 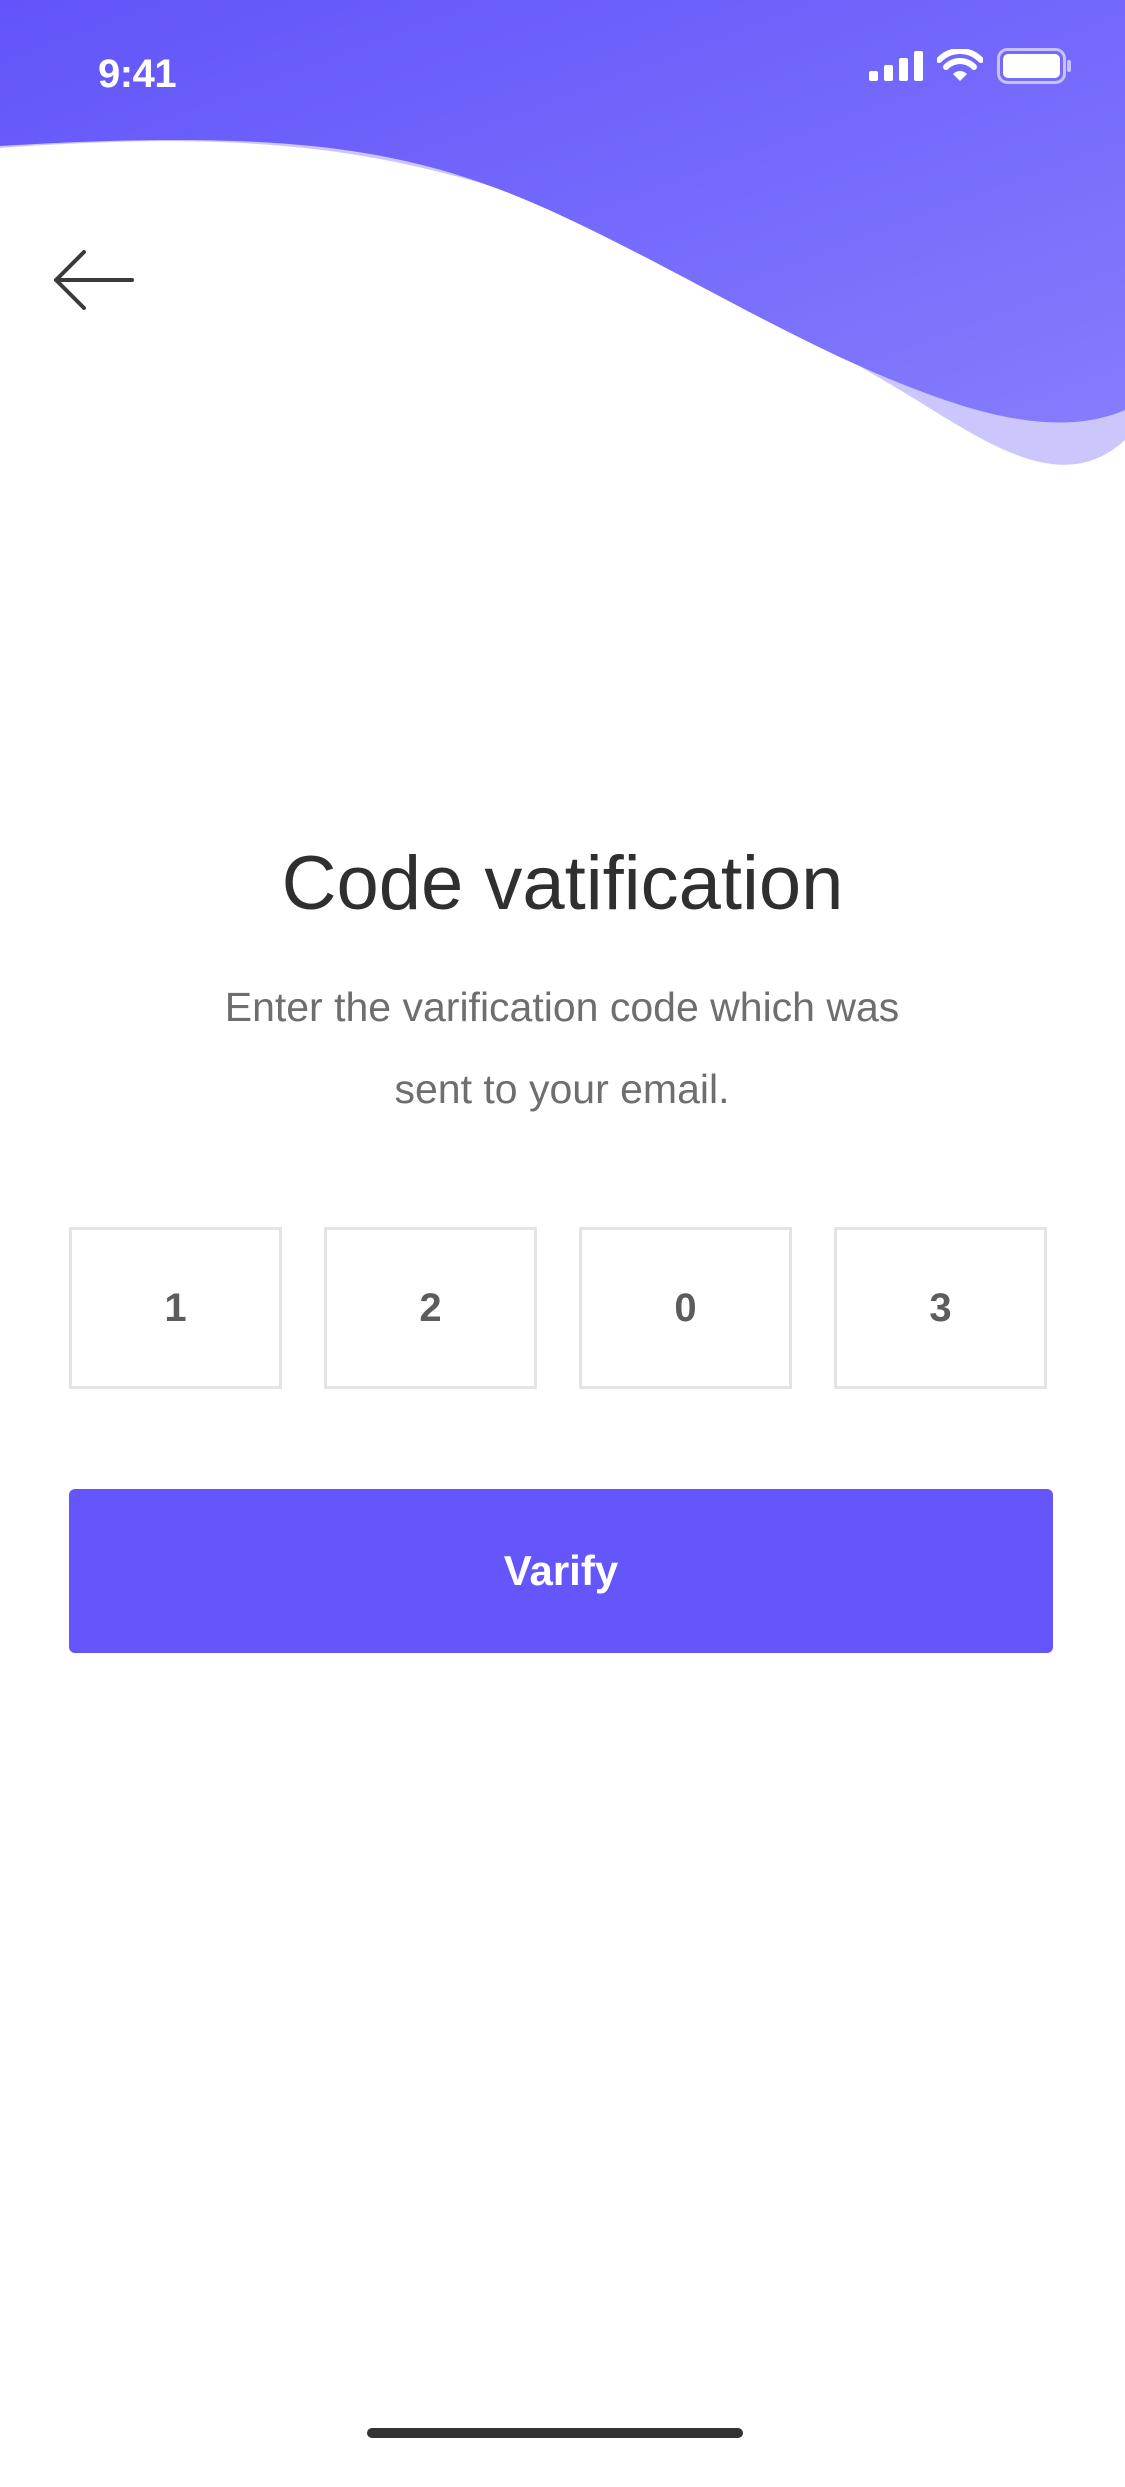 I want to click on status-time: 9:41, so click(x=137, y=74).